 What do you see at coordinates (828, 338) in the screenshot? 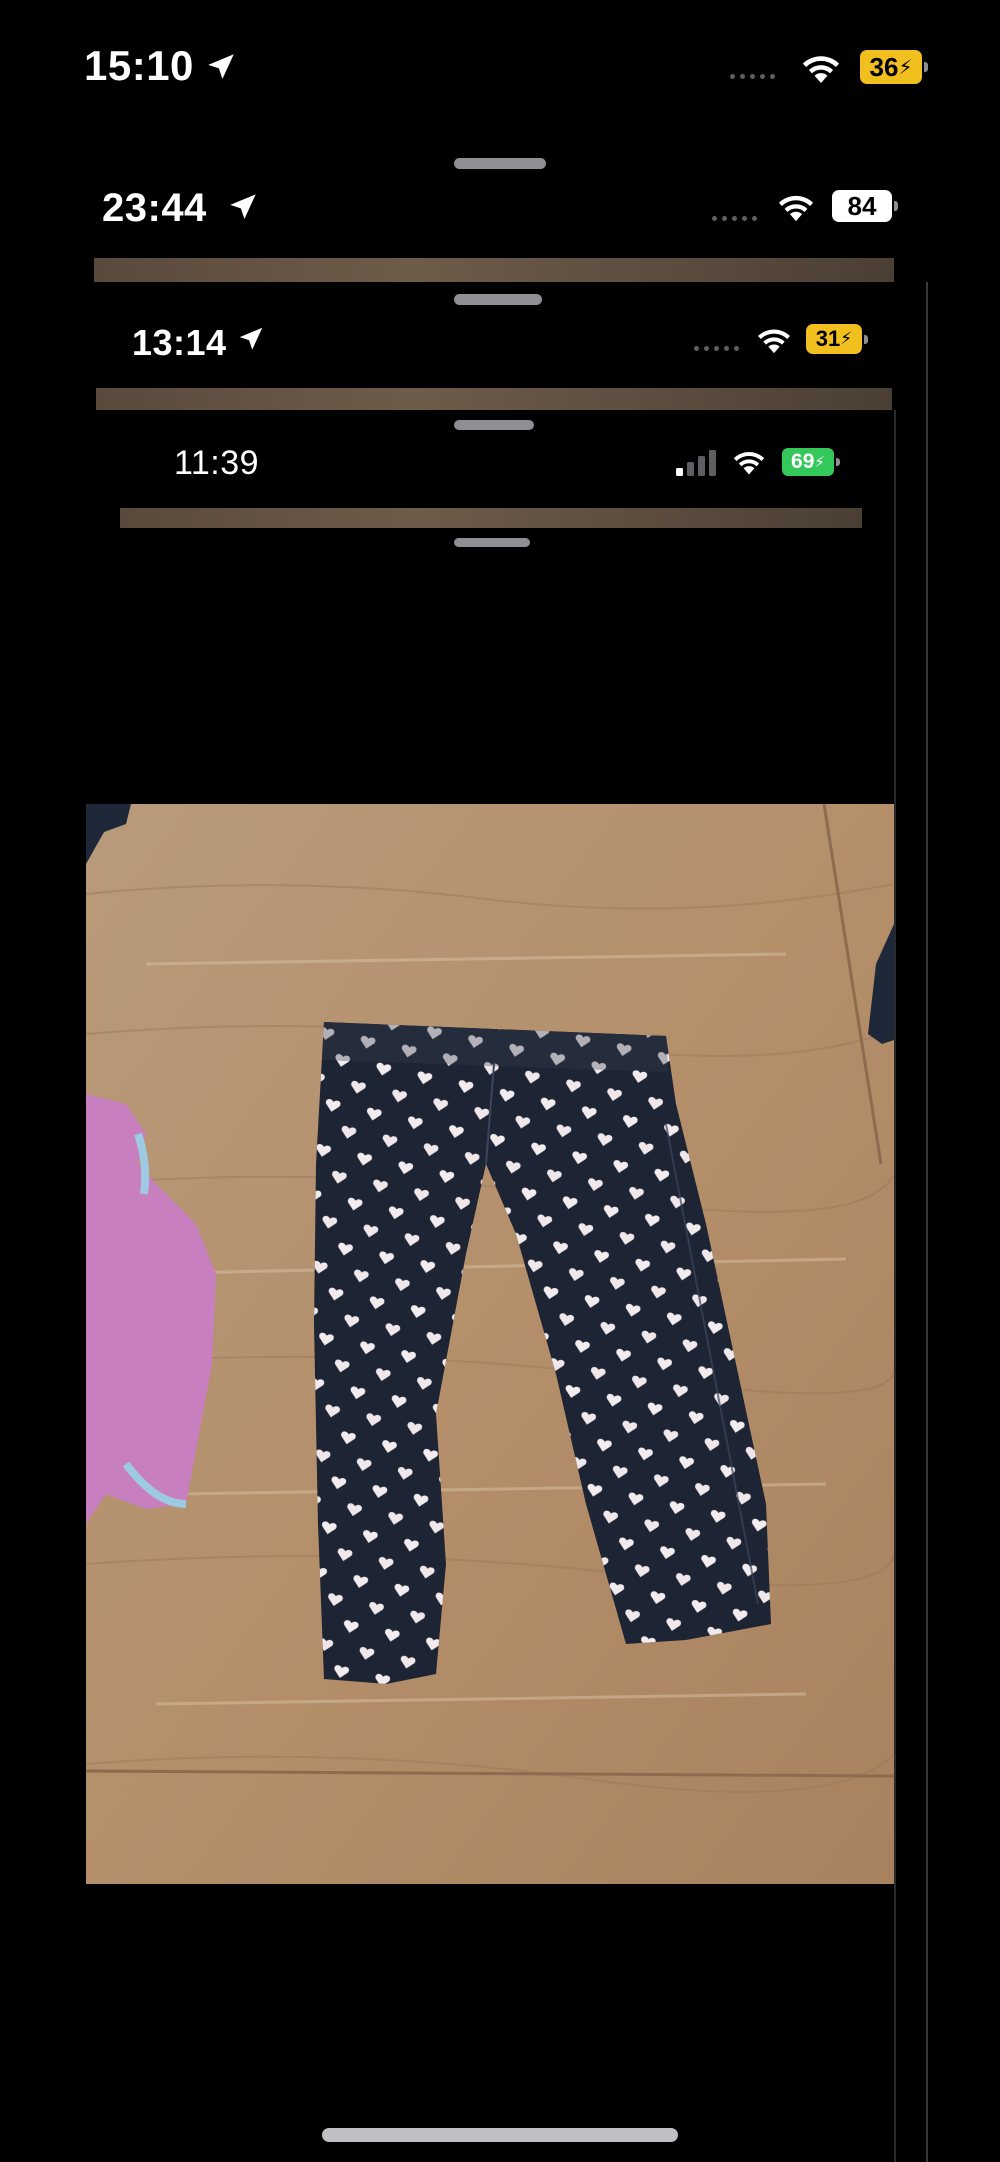
I see `battery-level: 31` at bounding box center [828, 338].